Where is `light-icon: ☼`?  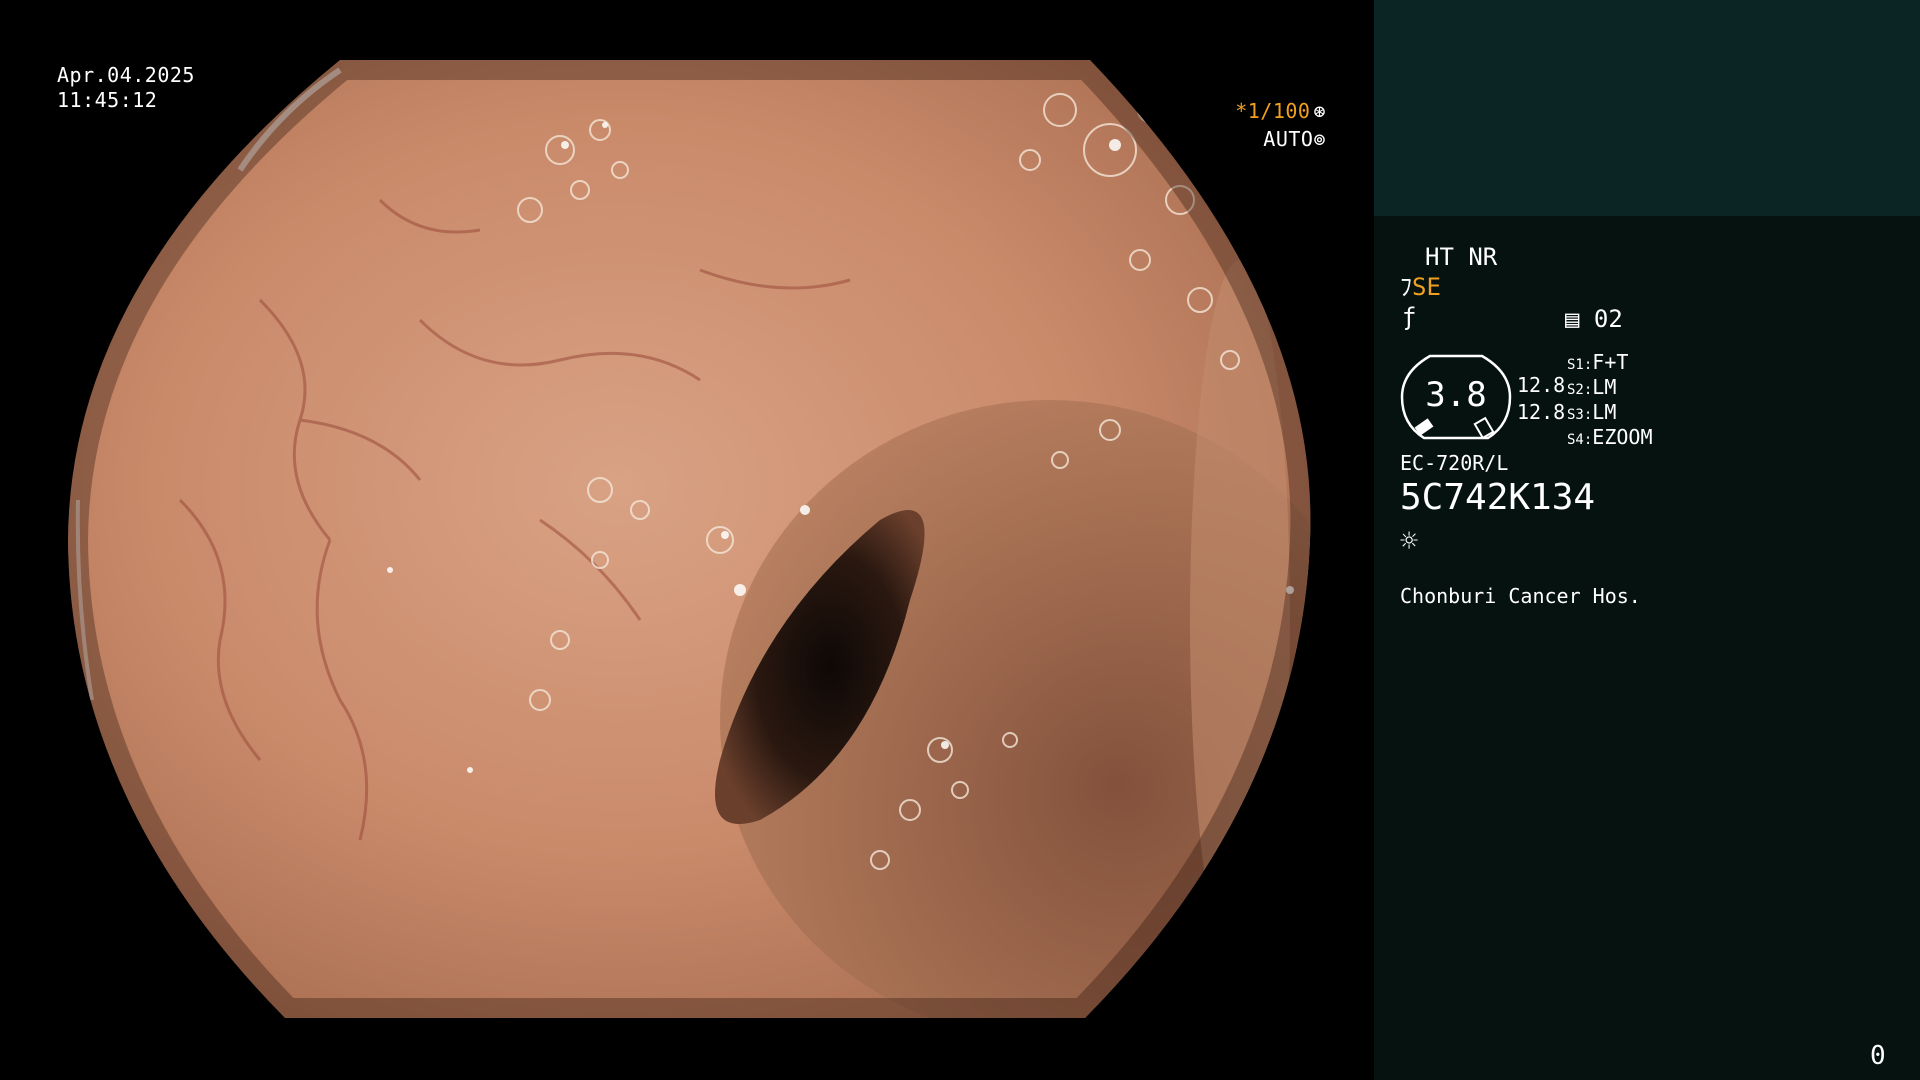
light-icon: ☼ is located at coordinates (1409, 541).